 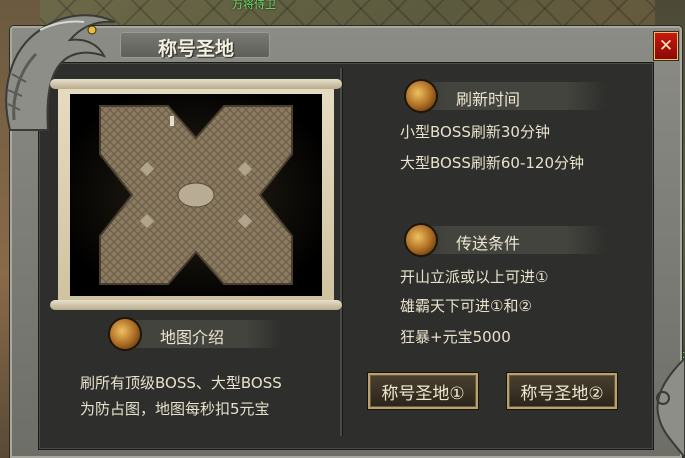 What do you see at coordinates (670, 408) in the screenshot?
I see `dragon-tail-ornament-icon` at bounding box center [670, 408].